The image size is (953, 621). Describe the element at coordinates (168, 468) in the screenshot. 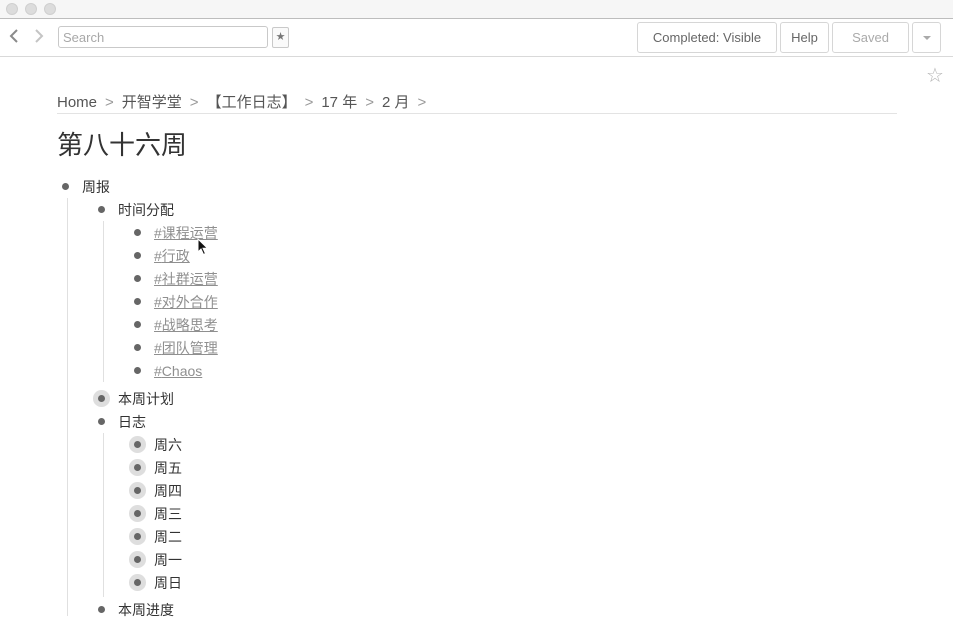

I see `outline-item-label: 周五` at that location.